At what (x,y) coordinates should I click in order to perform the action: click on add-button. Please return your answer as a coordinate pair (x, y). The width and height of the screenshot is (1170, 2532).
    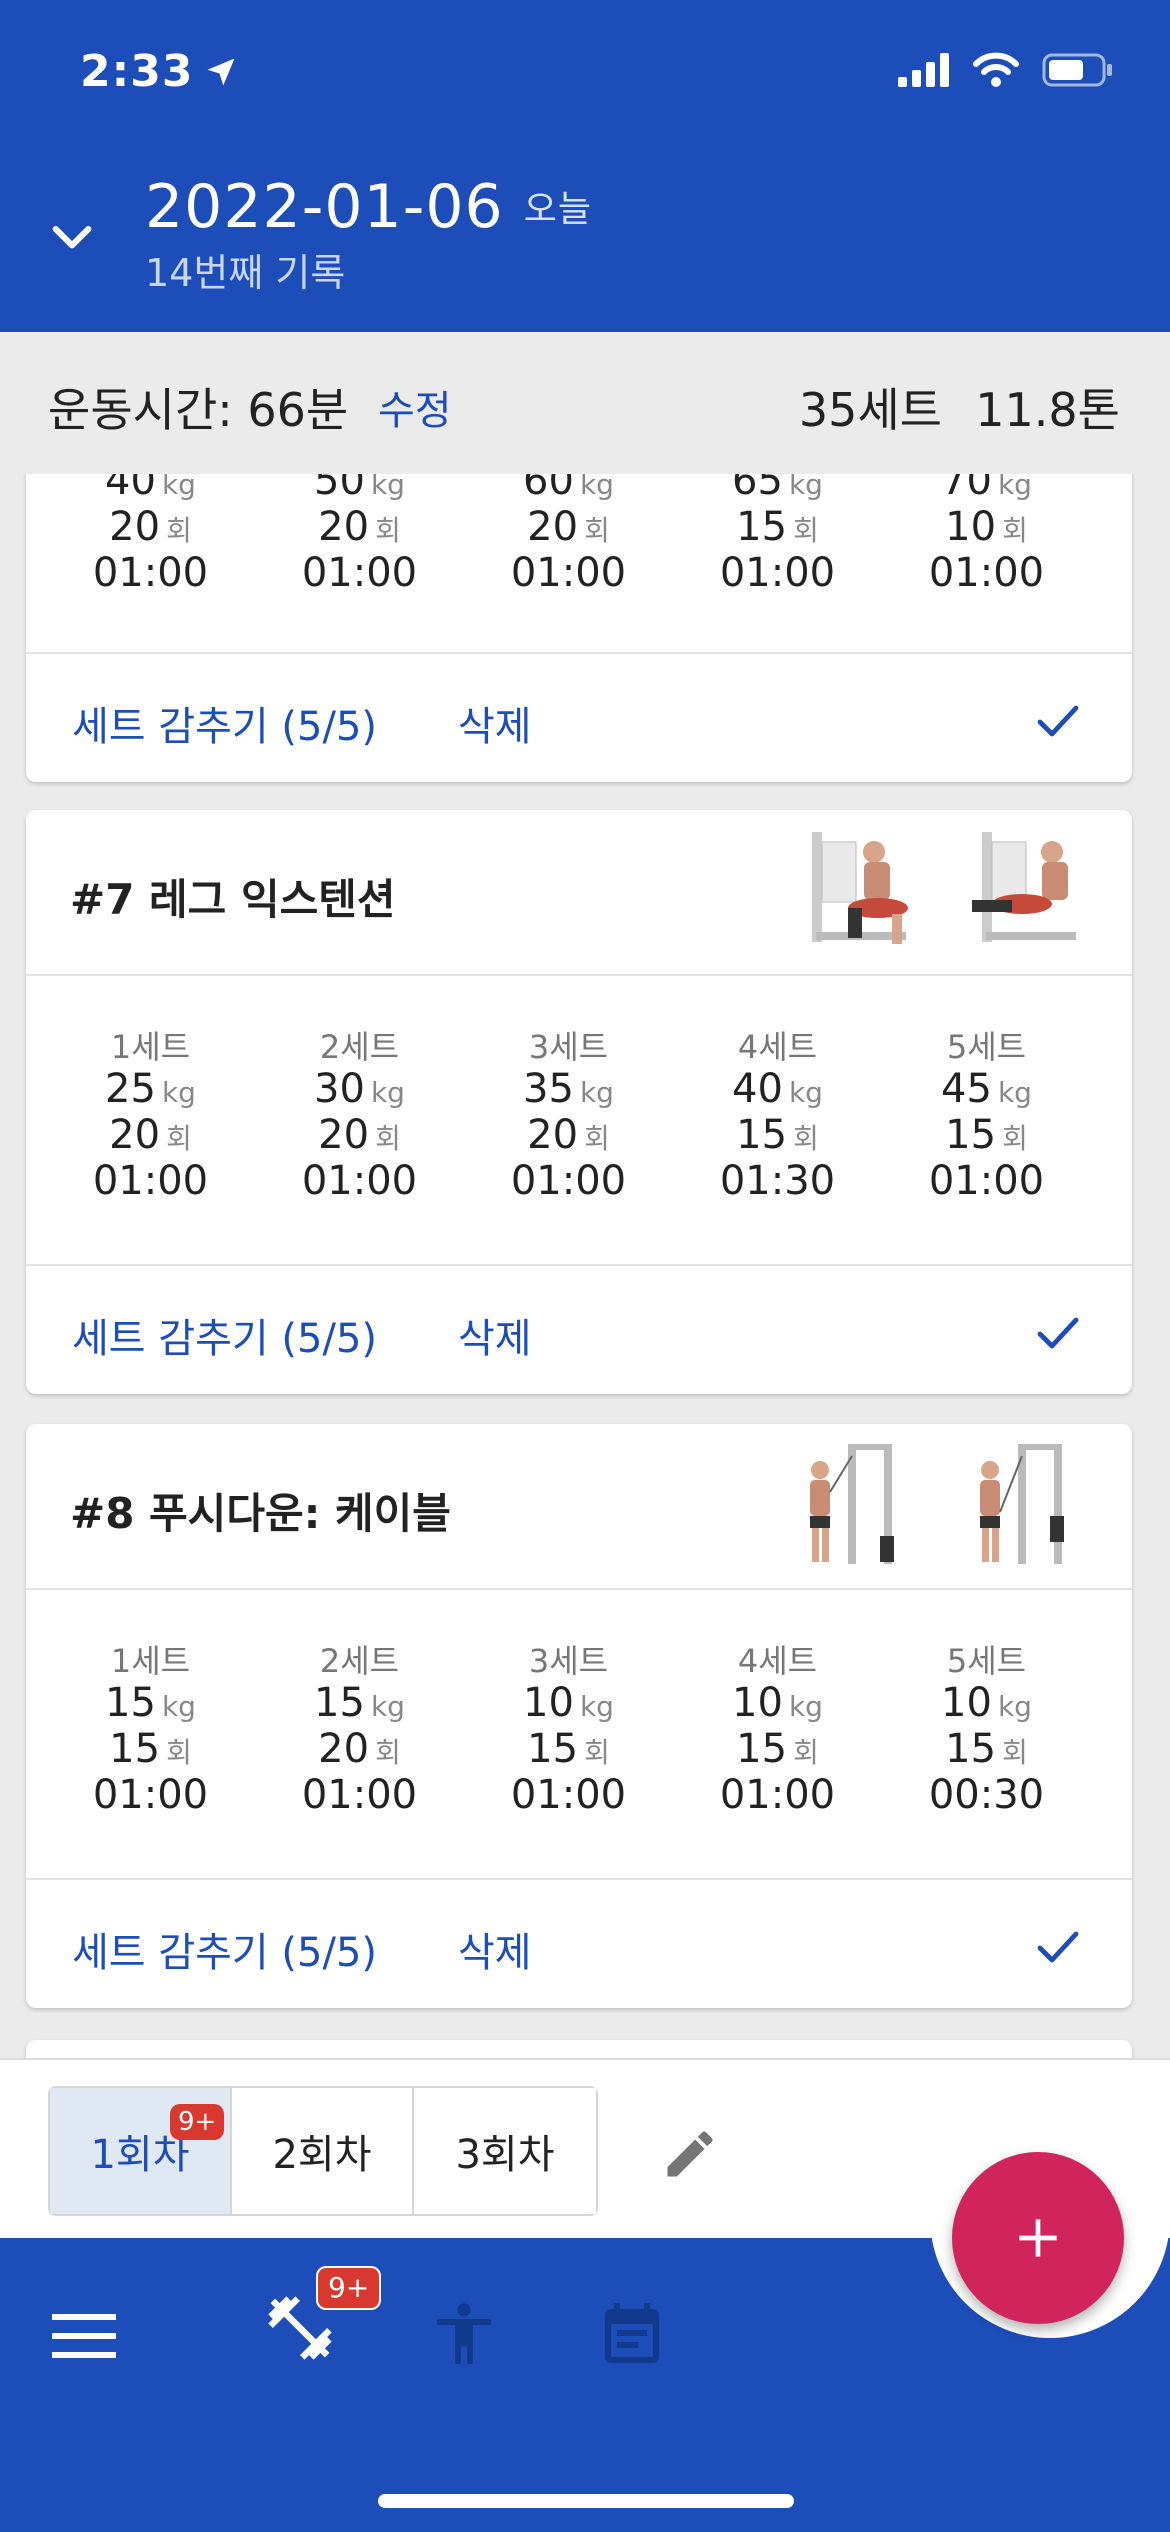
    Looking at the image, I should click on (1038, 2238).